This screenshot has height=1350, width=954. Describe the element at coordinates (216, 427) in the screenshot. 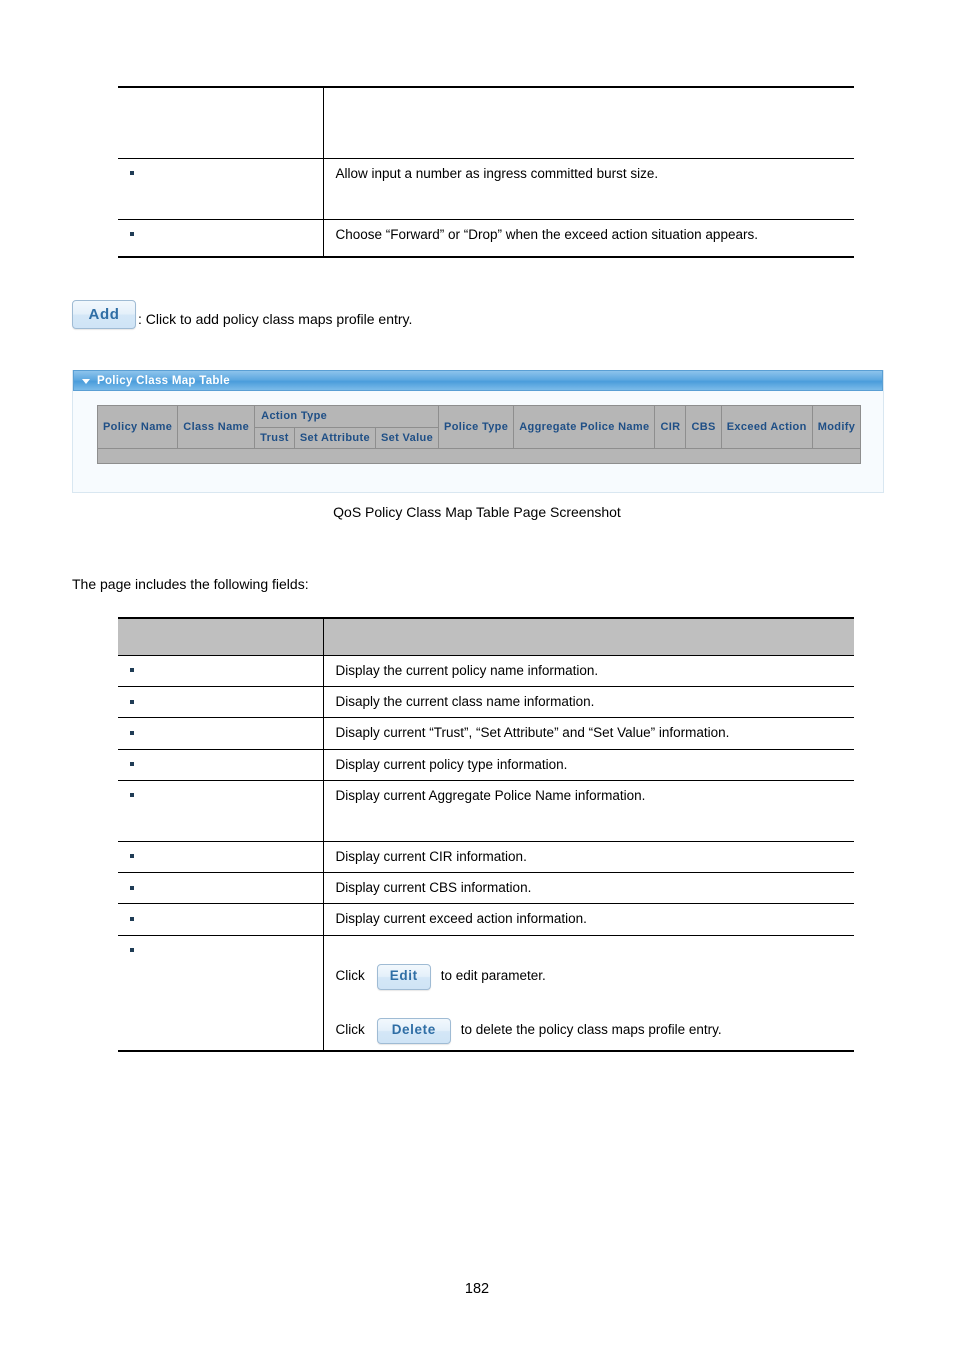

I see `grid-col-class-name: Class Name` at that location.